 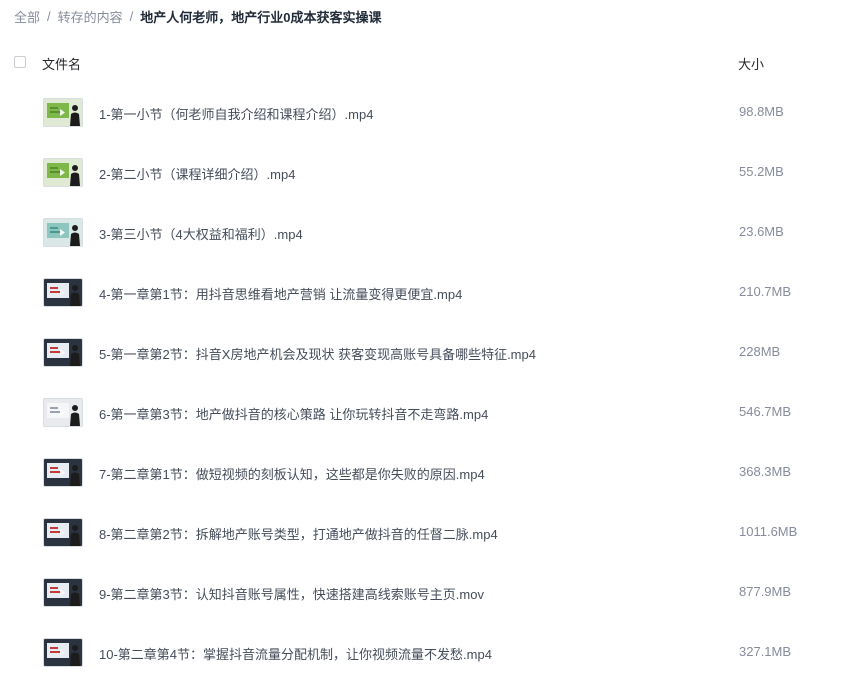 I want to click on file-name: 4-第一章第1节：用抖音思维看地产营销 让流量变得更便宜.mp4, so click(x=280, y=293).